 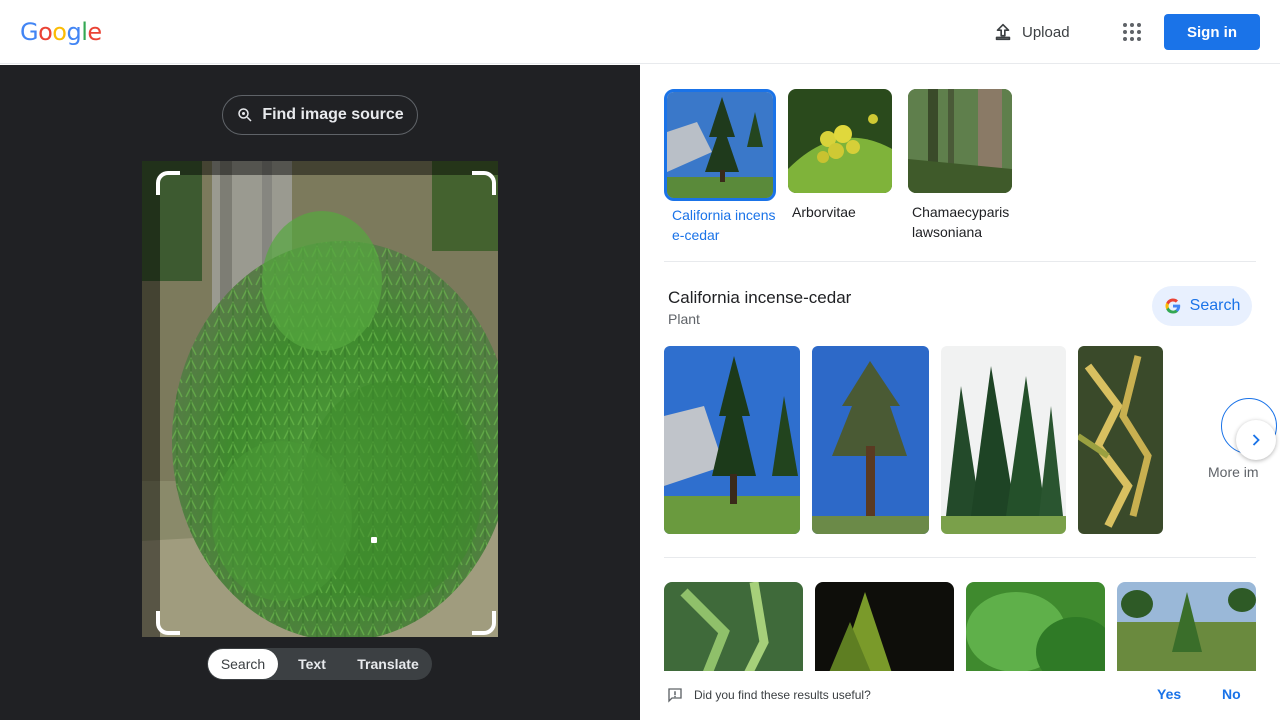 I want to click on suggestion-item: Arborvitae, so click(x=842, y=167).